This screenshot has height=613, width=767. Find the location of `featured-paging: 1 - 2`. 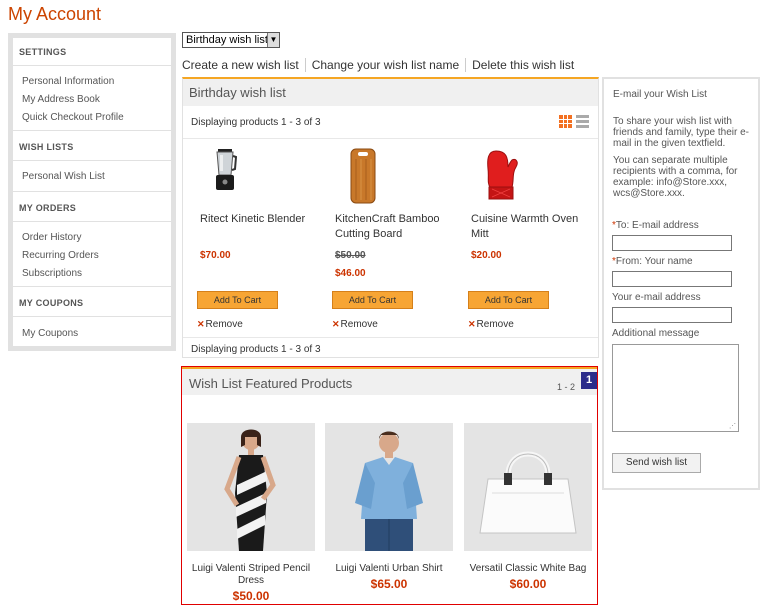

featured-paging: 1 - 2 is located at coordinates (565, 387).